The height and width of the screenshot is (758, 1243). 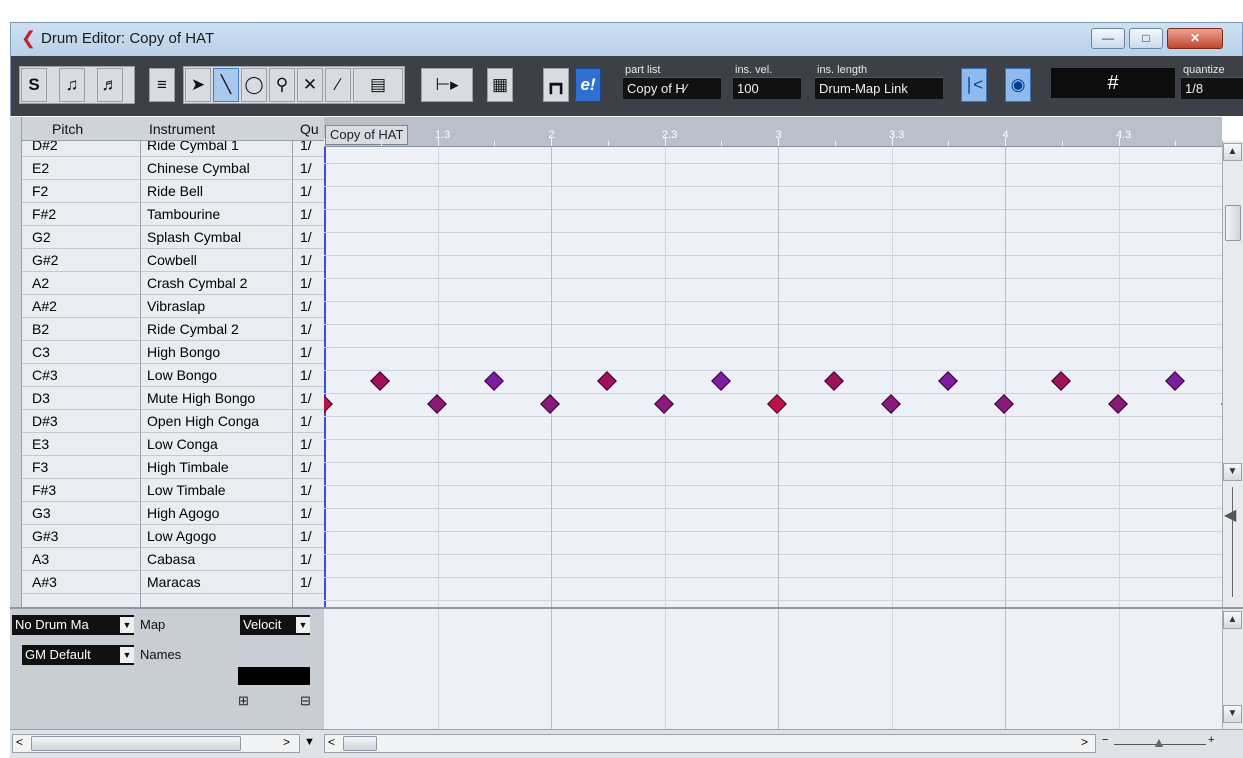 What do you see at coordinates (73, 625) in the screenshot?
I see `drum-map-select: No Drum Ma ▼` at bounding box center [73, 625].